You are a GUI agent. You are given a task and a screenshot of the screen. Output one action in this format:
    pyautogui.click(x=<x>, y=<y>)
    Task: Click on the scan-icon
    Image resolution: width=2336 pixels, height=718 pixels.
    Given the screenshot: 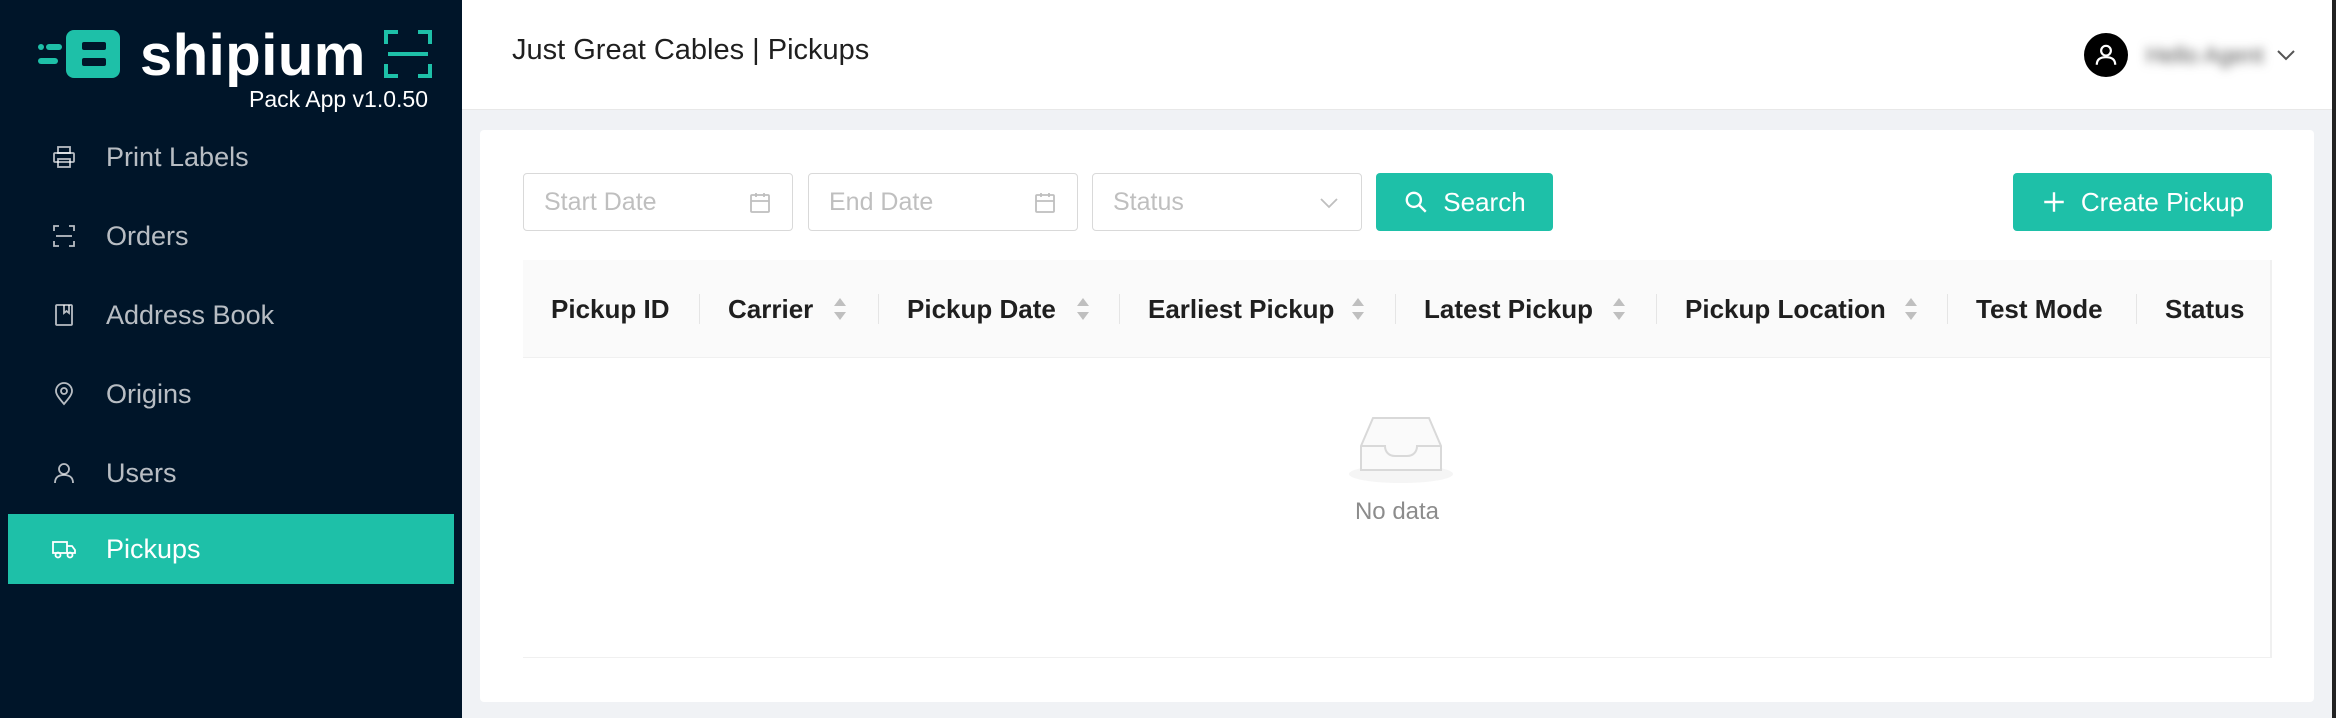 What is the action you would take?
    pyautogui.click(x=64, y=236)
    